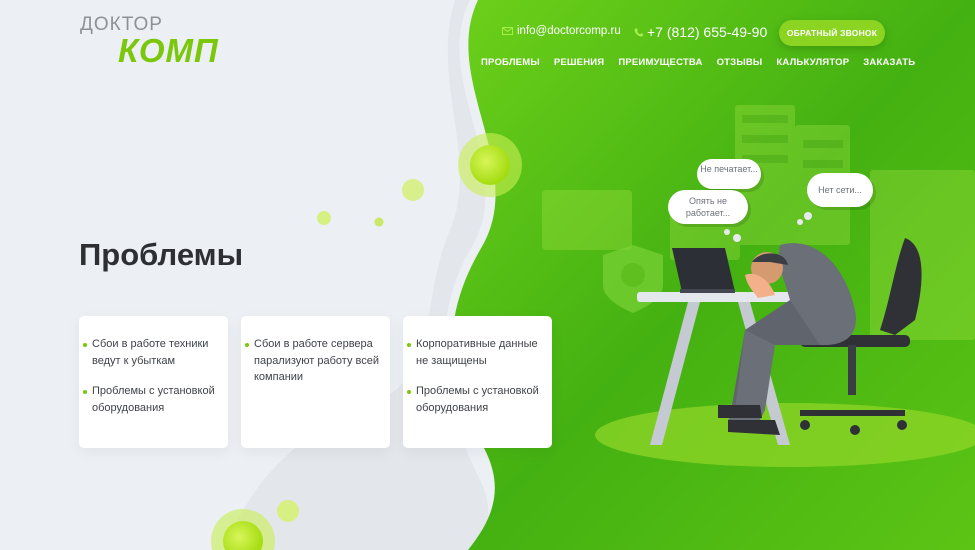 This screenshot has height=550, width=975. What do you see at coordinates (579, 62) in the screenshot?
I see `nav-item-solutions: РЕШЕНИЯ` at bounding box center [579, 62].